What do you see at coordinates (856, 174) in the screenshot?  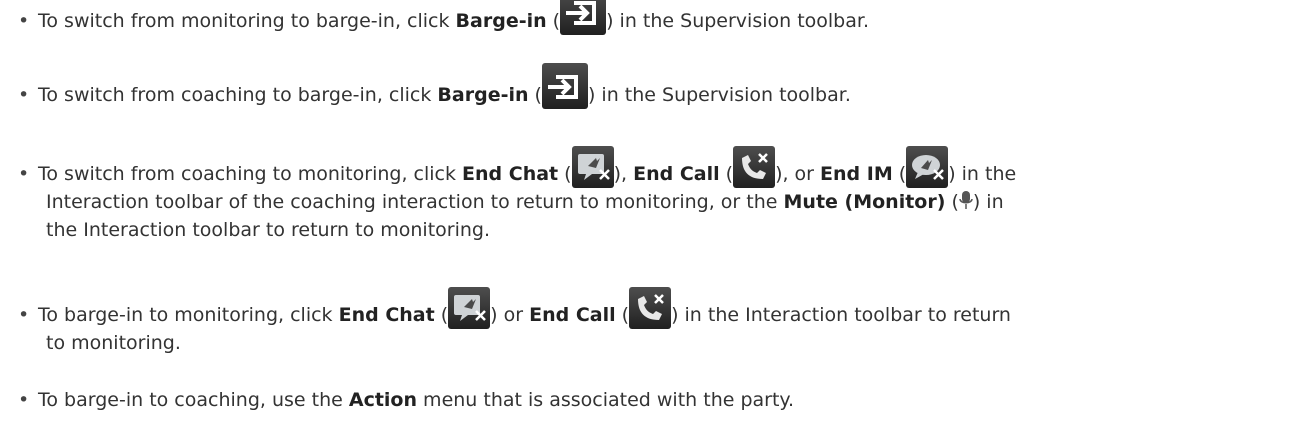 I see `end-im-label: End IM` at bounding box center [856, 174].